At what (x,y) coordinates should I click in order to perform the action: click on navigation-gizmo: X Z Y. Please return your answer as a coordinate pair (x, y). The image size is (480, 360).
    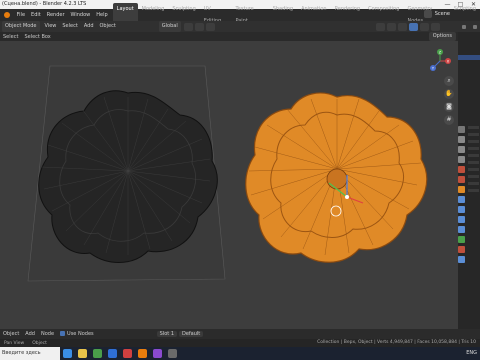
    Looking at the image, I should click on (440, 61).